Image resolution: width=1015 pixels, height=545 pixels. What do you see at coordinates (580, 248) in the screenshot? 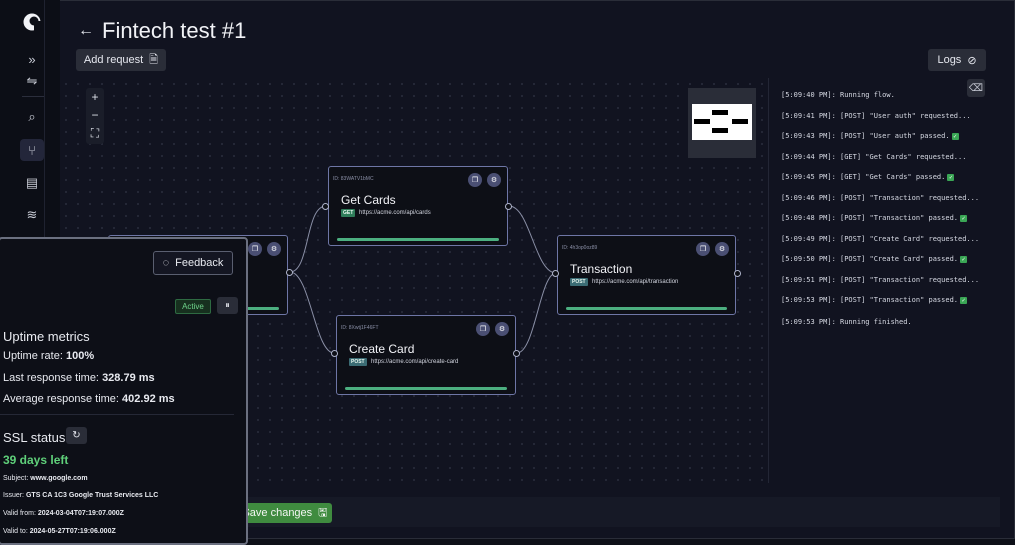
I see `node-id: ID: 4h3op0oz89` at bounding box center [580, 248].